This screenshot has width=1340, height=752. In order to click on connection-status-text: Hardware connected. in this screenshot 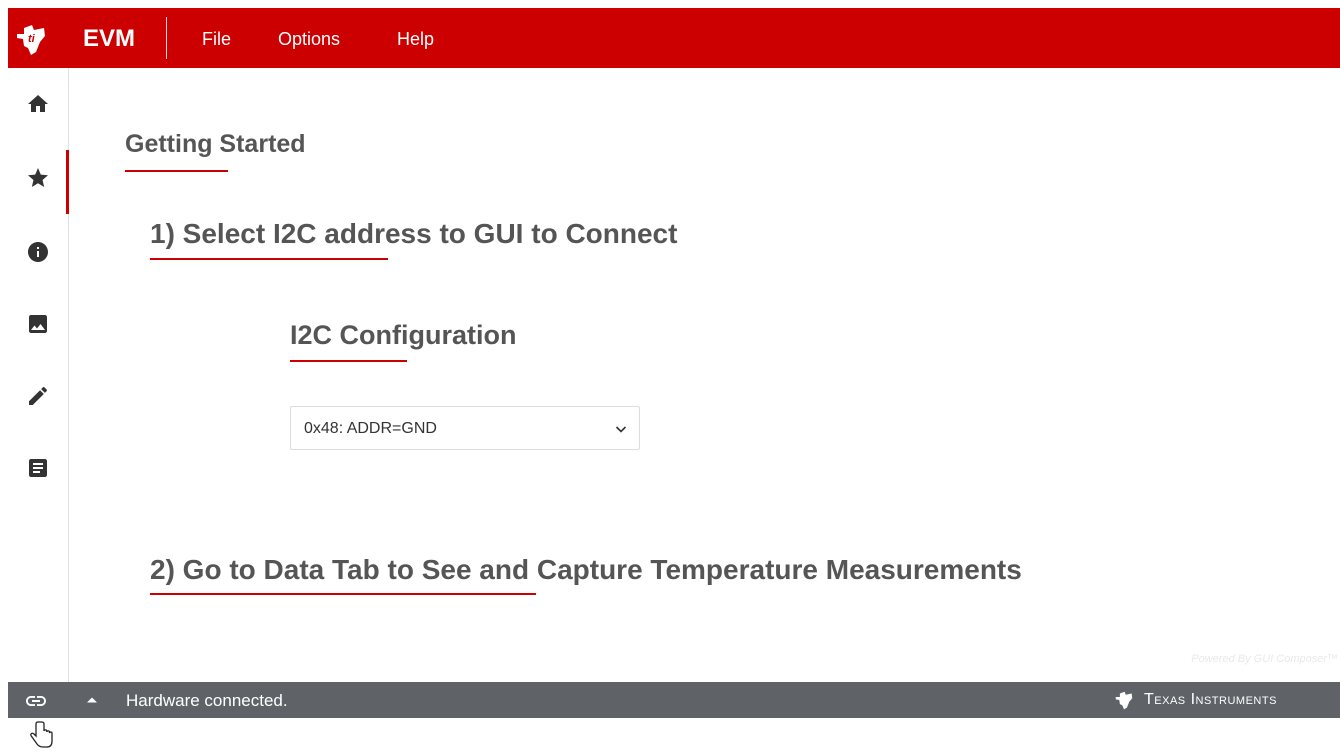, I will do `click(207, 700)`.